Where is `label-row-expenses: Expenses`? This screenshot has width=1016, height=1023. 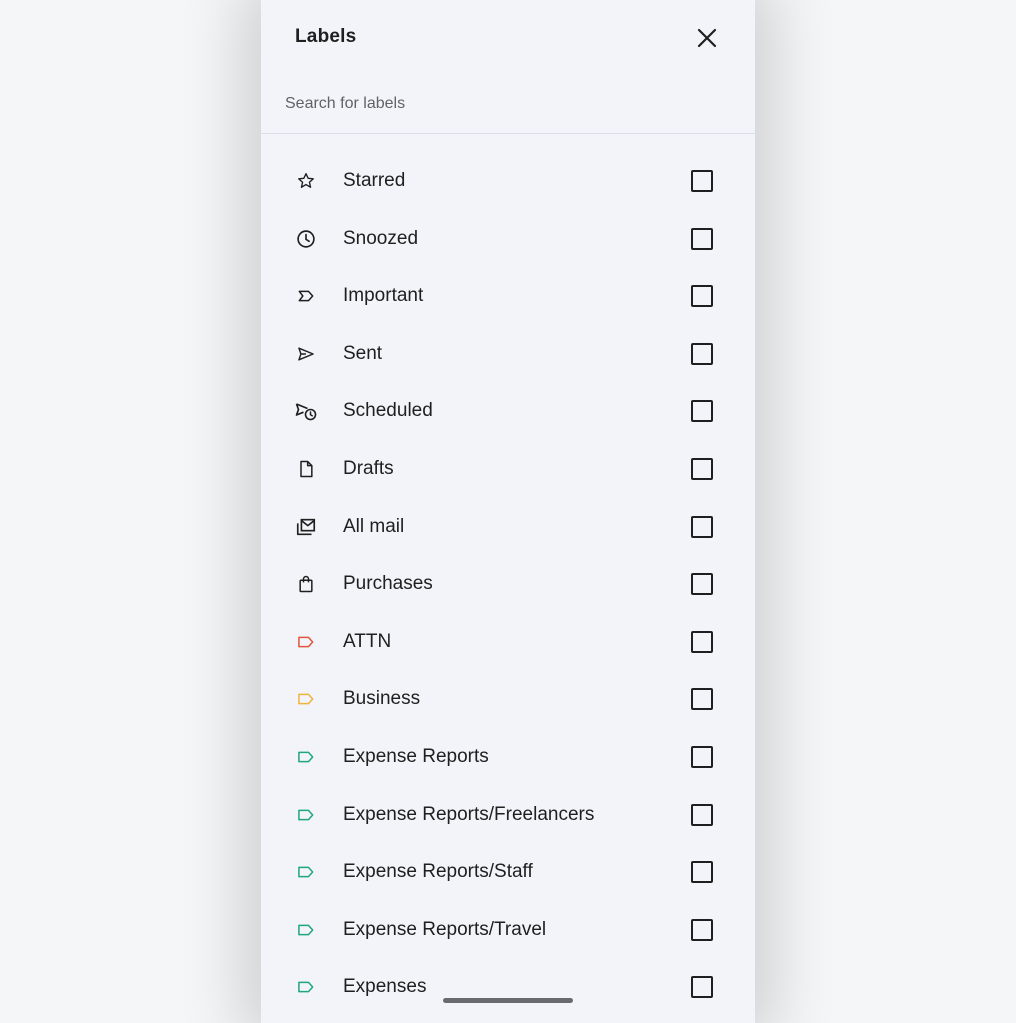 label-row-expenses: Expenses is located at coordinates (508, 987).